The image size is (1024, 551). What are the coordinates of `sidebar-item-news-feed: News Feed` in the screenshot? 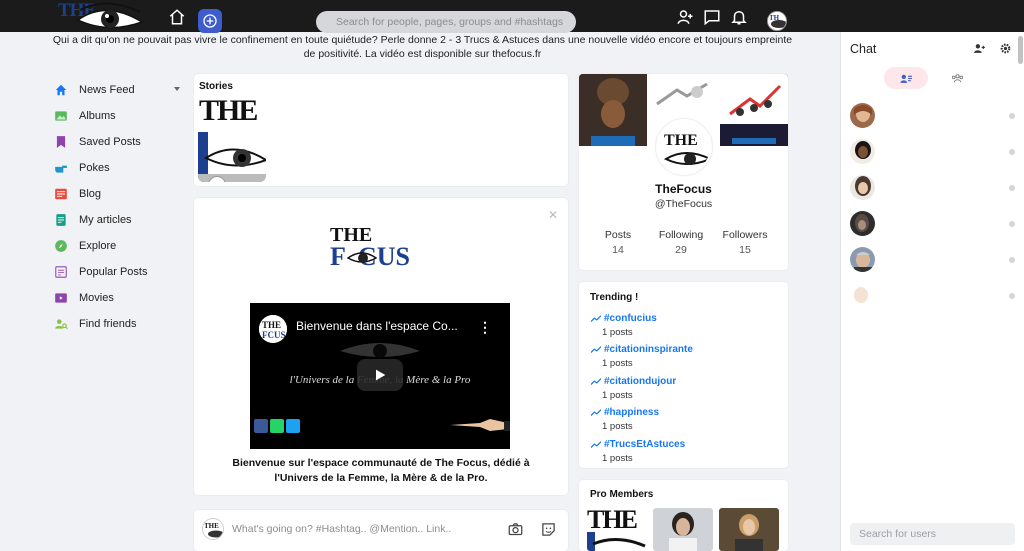 It's located at (119, 90).